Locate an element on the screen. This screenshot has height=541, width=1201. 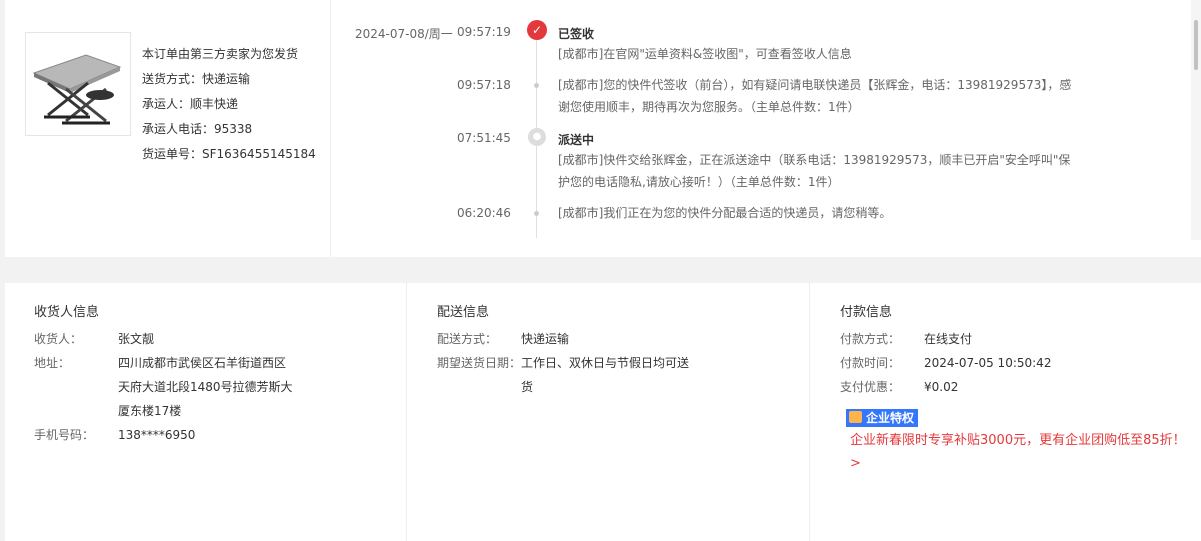
section-title: 收货人信息 is located at coordinates (67, 312).